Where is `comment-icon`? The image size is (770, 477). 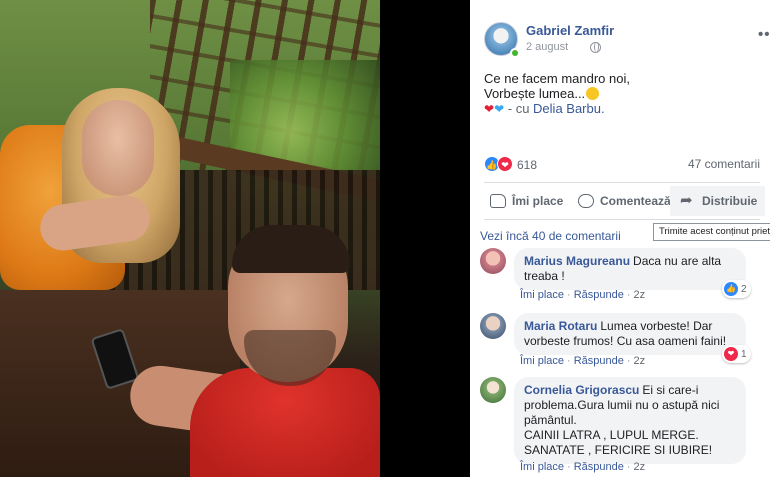 comment-icon is located at coordinates (586, 201).